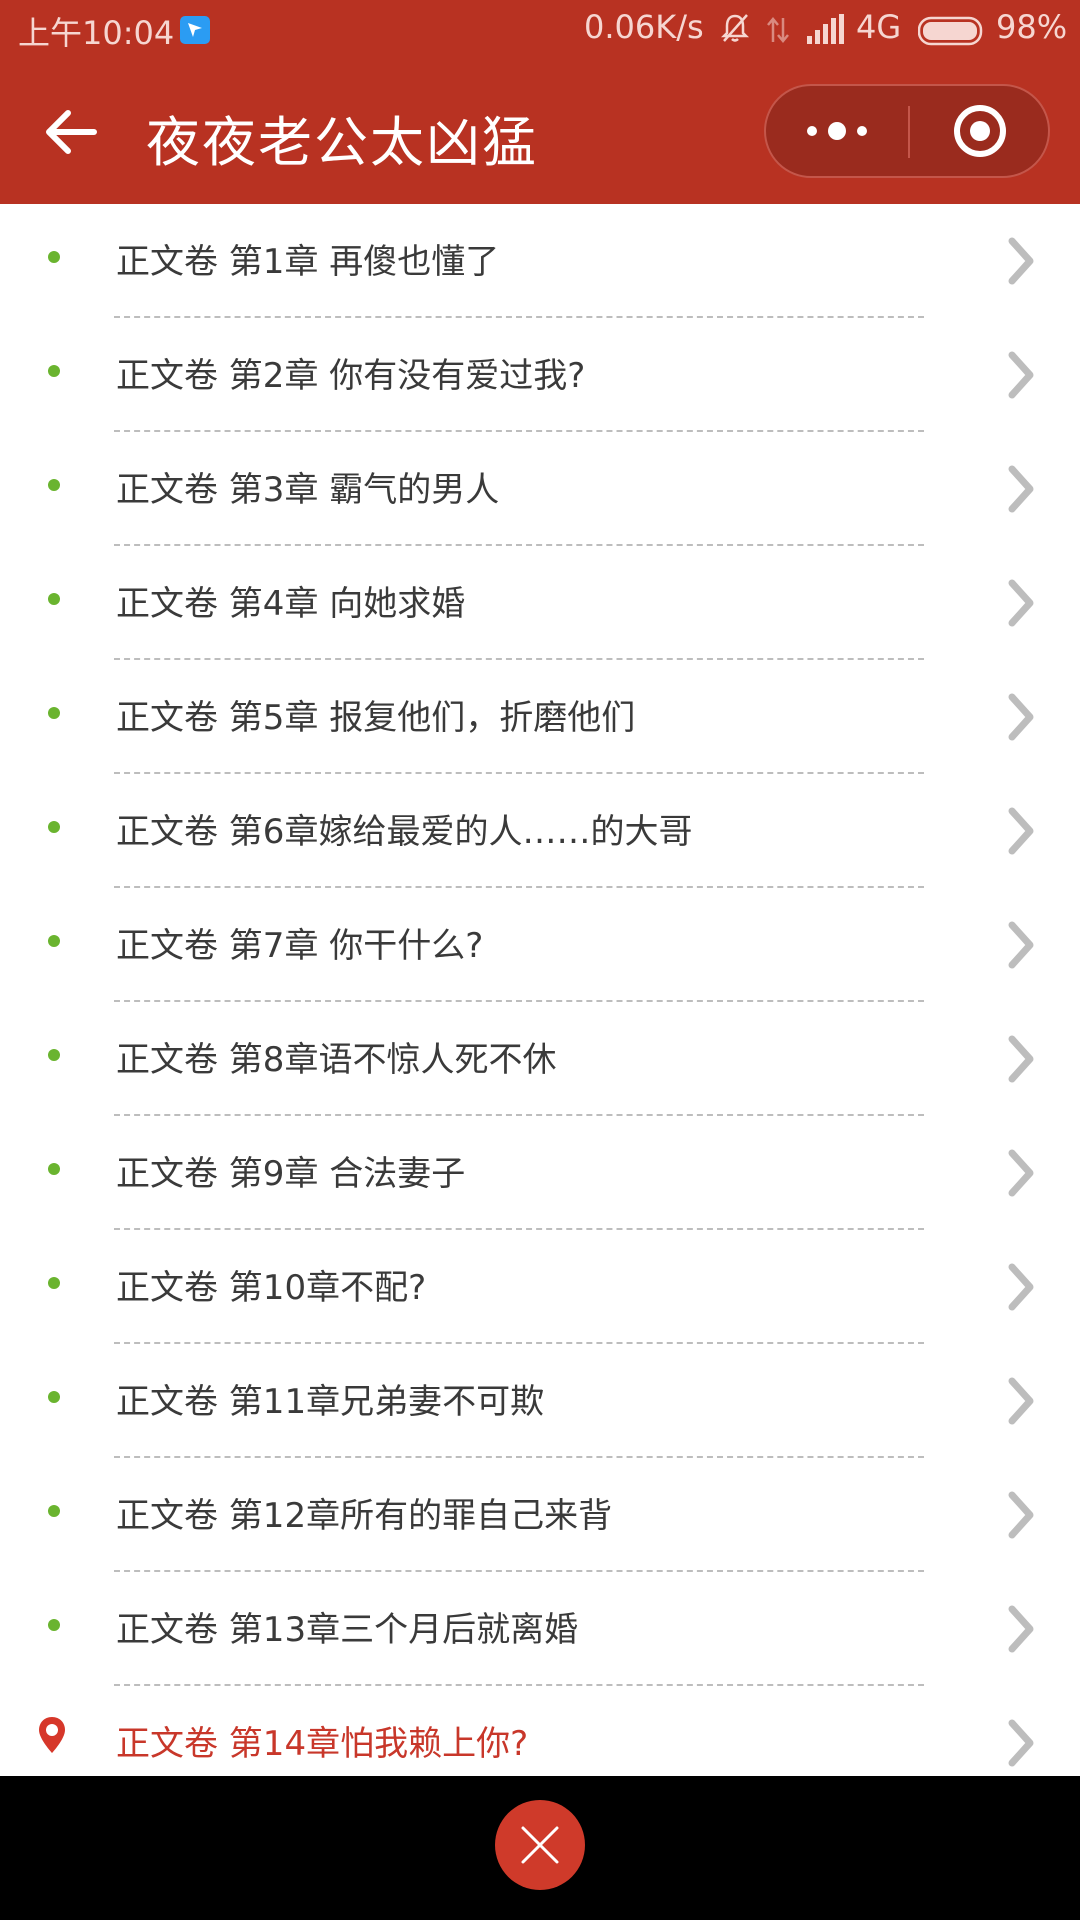 The image size is (1080, 1920). I want to click on mini-program-capsule, so click(907, 131).